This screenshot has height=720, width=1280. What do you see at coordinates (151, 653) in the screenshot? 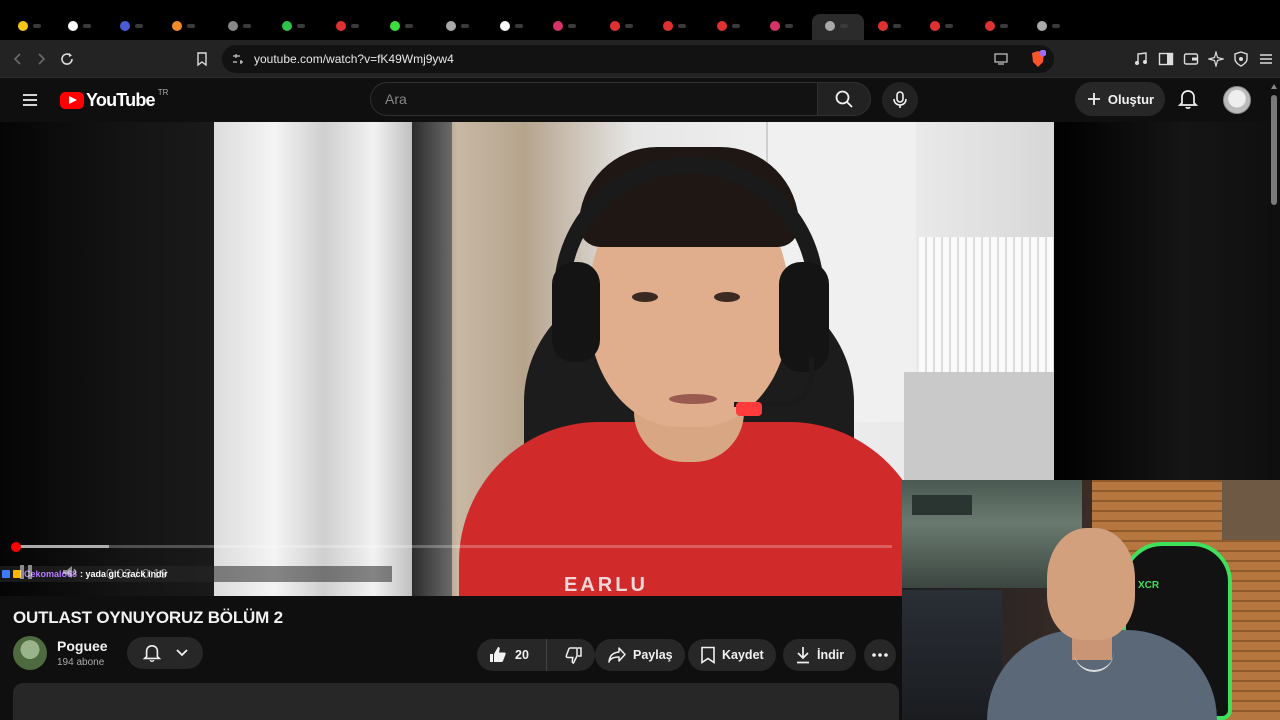
I see `bell-icon` at bounding box center [151, 653].